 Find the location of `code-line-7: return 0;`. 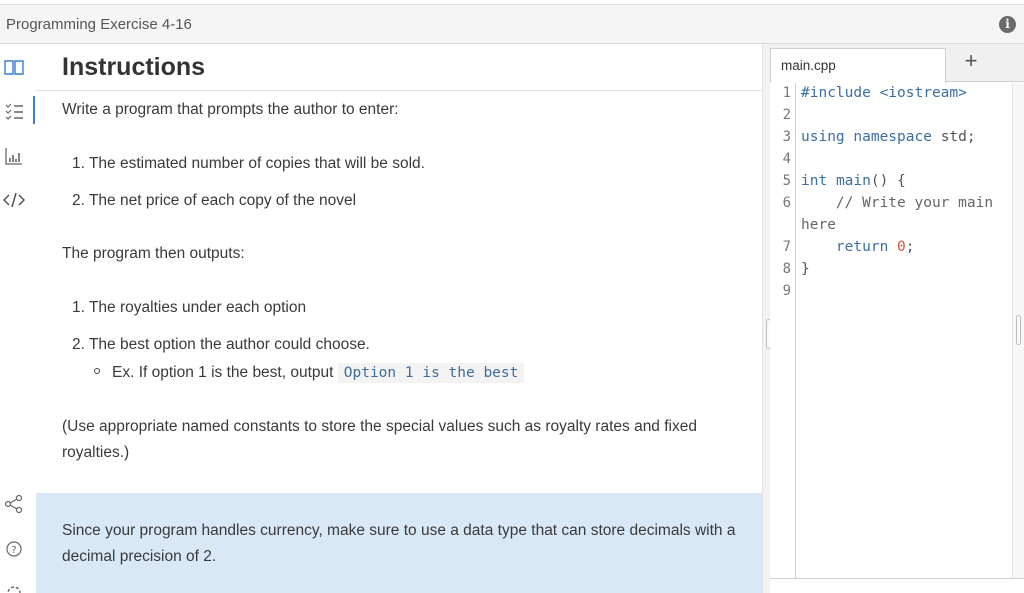

code-line-7: return 0; is located at coordinates (875, 247).